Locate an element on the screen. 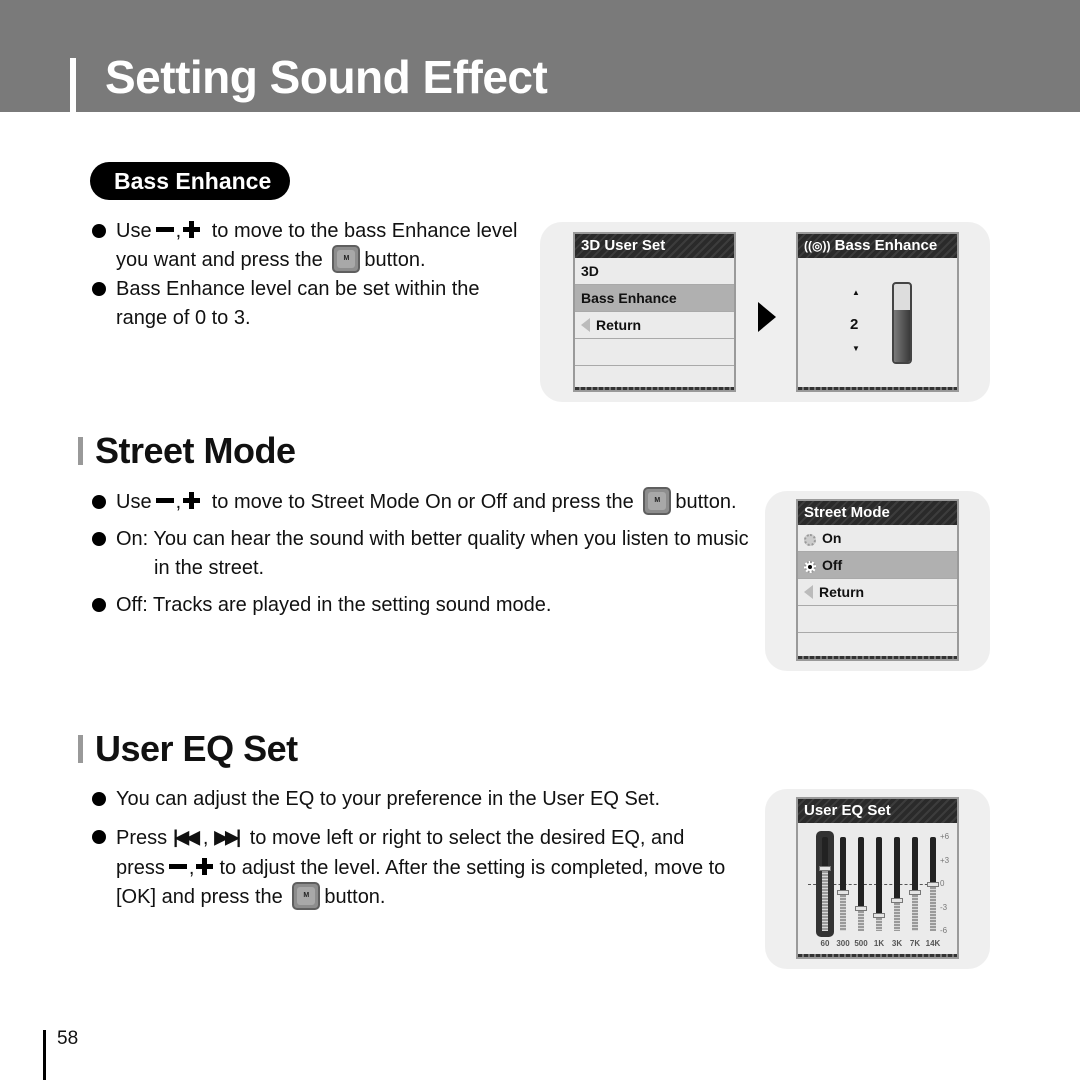 This screenshot has height=1080, width=1080. street-mode-screen: Street Mode On Off Return is located at coordinates (877, 580).